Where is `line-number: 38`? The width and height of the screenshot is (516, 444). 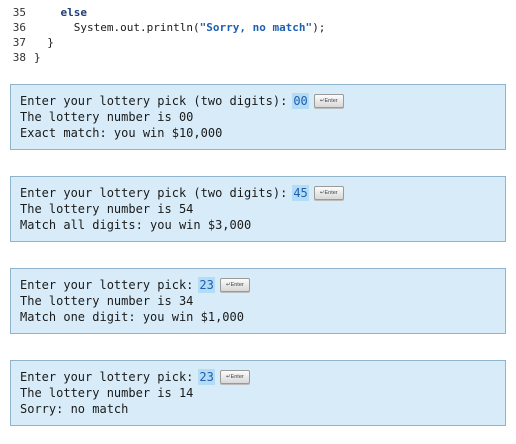
line-number: 38 is located at coordinates (19, 57).